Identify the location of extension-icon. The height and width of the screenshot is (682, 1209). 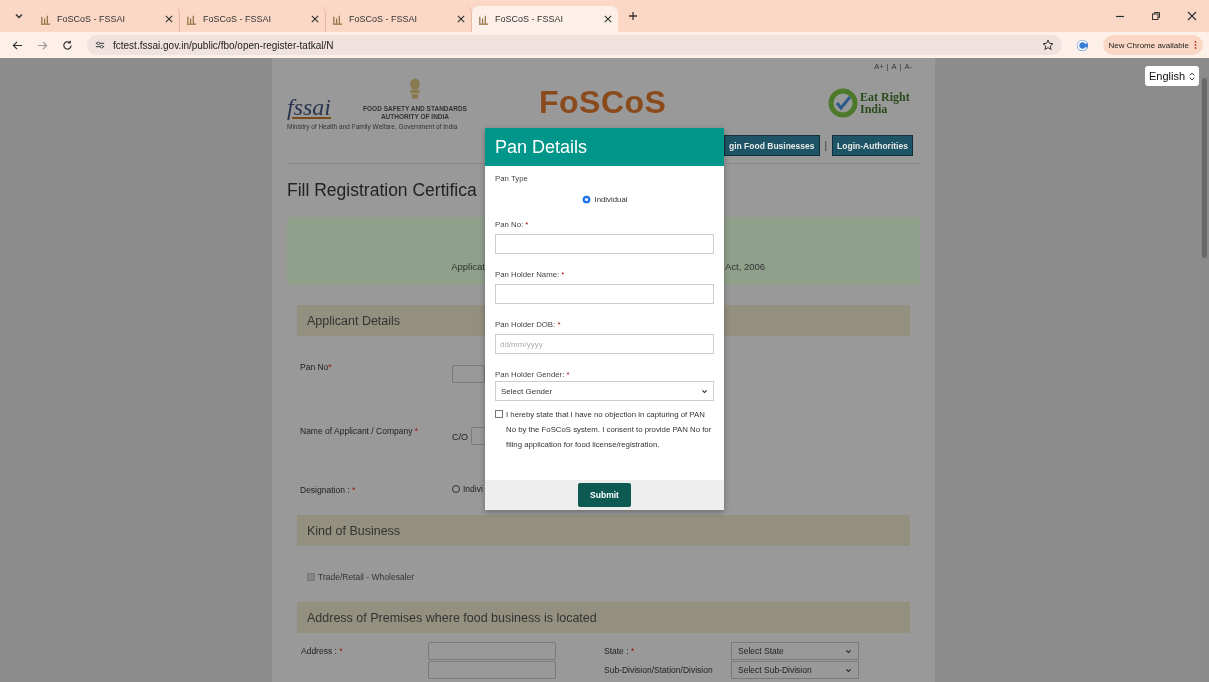
(1082, 45).